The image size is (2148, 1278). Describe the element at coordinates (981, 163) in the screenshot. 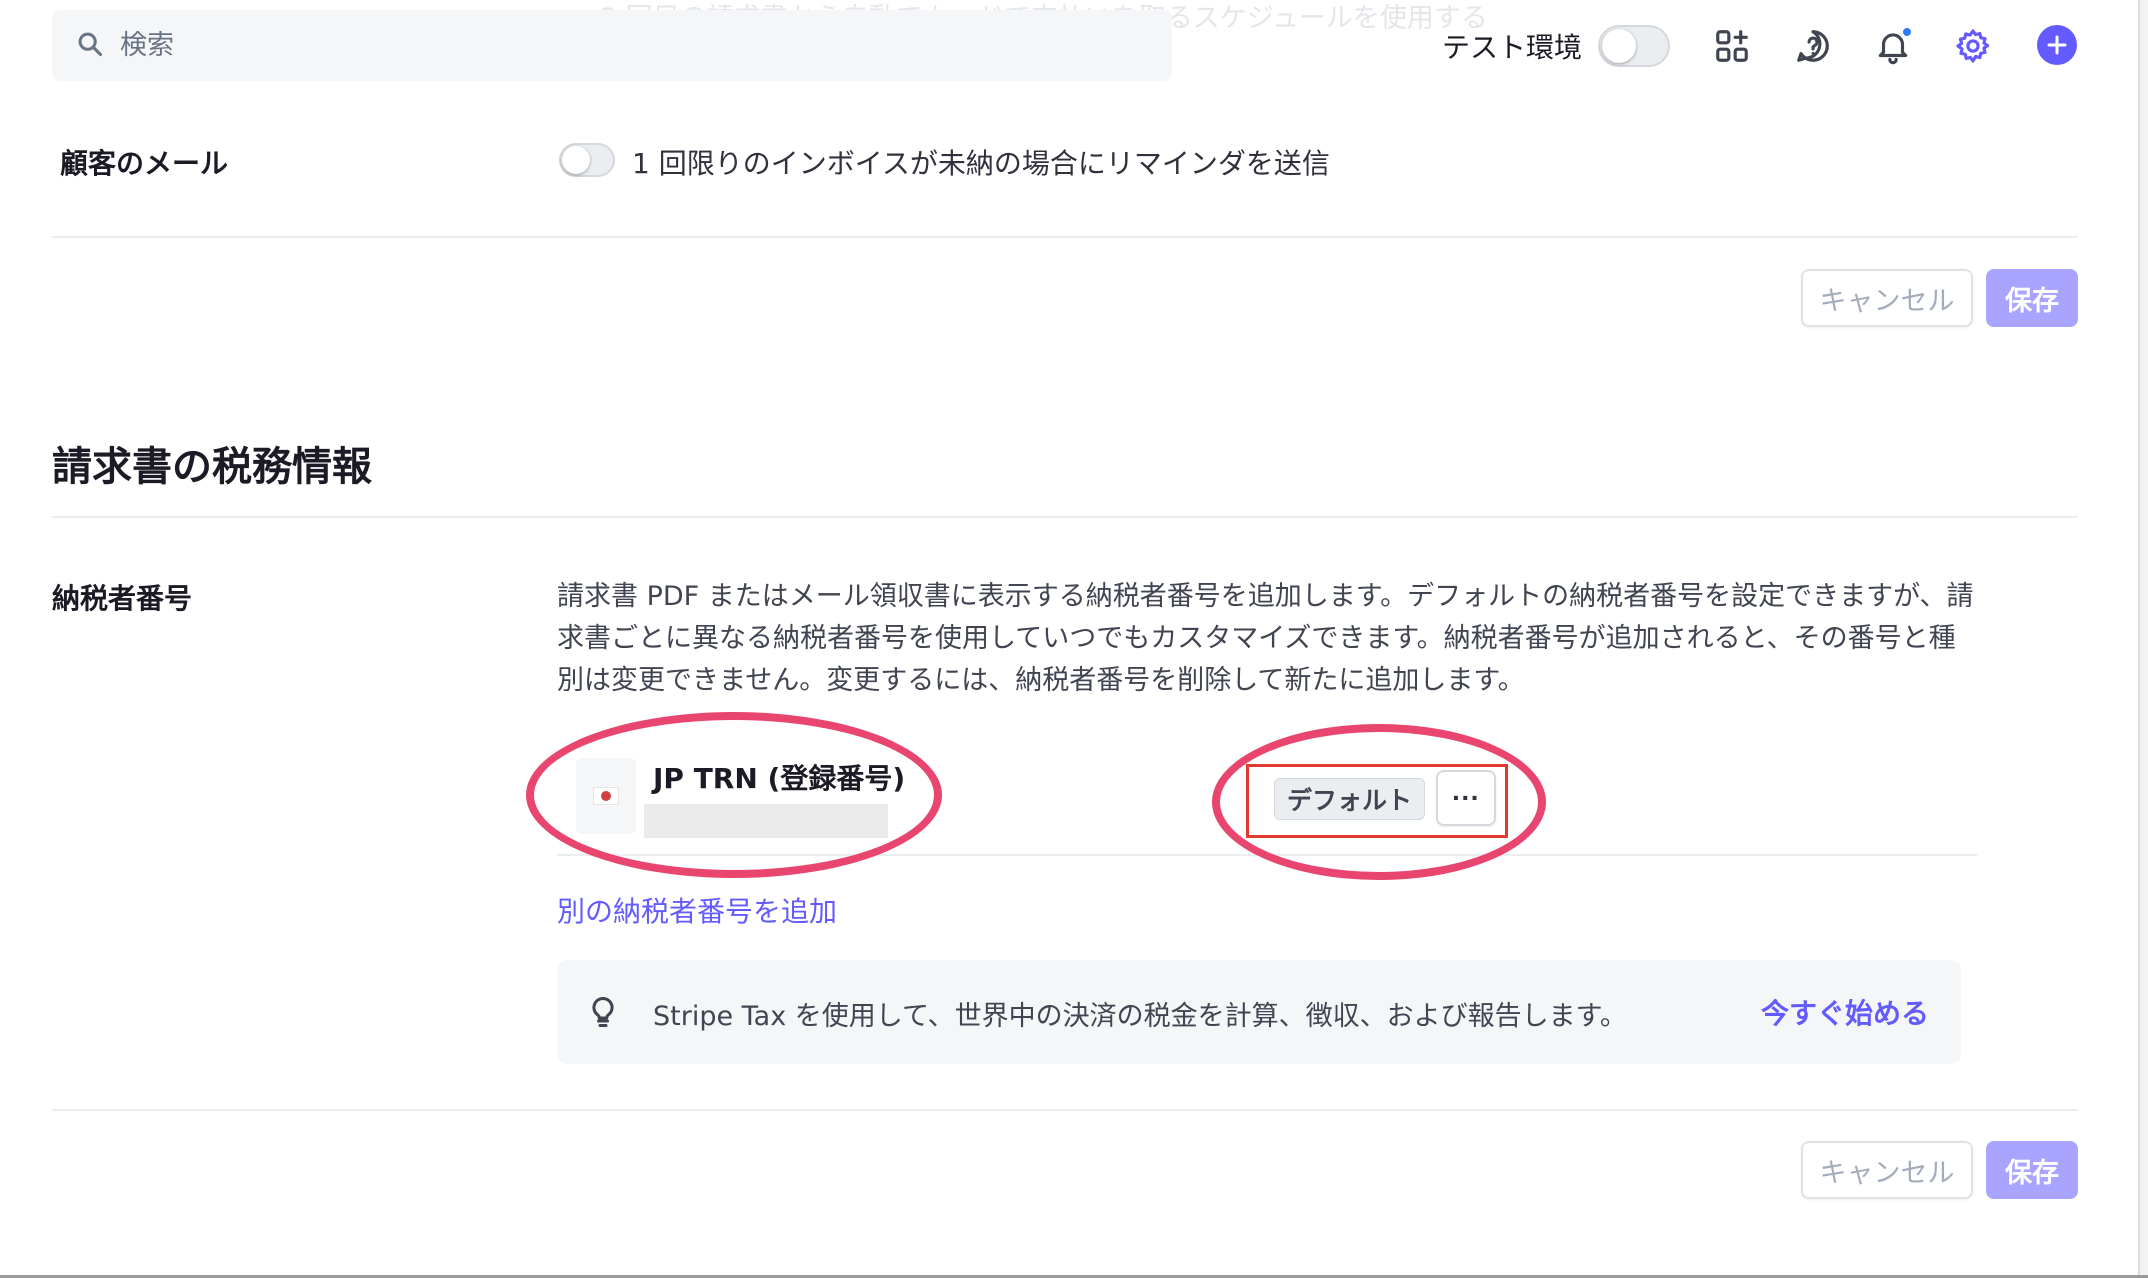

I see `reminder-toggle-label: 1 回限りのインボイスが未納の場合にリマインダを送信` at that location.